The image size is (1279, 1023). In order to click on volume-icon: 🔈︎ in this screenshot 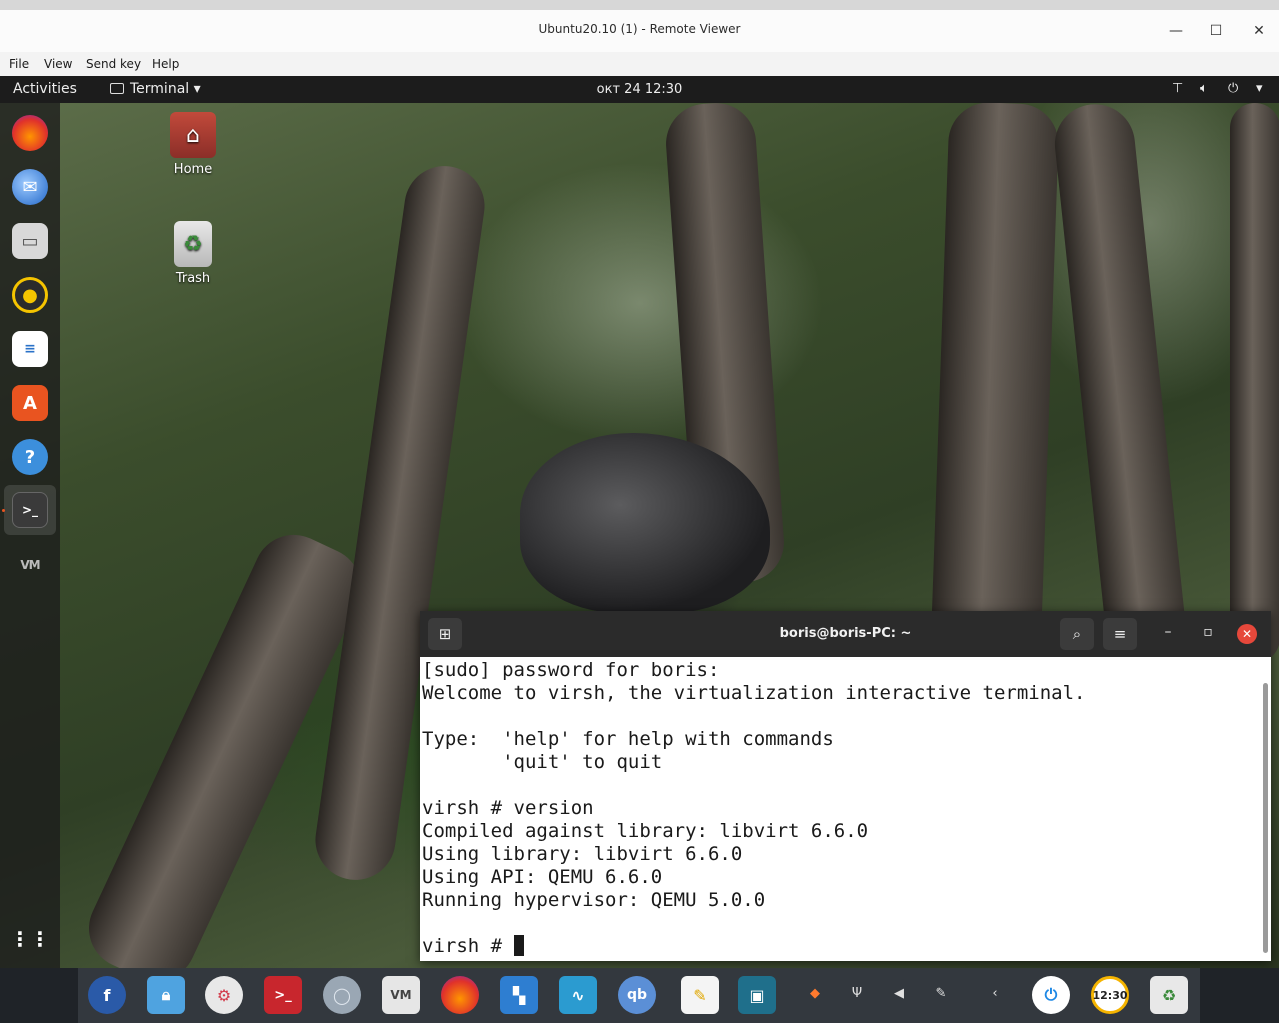, I will do `click(1204, 88)`.